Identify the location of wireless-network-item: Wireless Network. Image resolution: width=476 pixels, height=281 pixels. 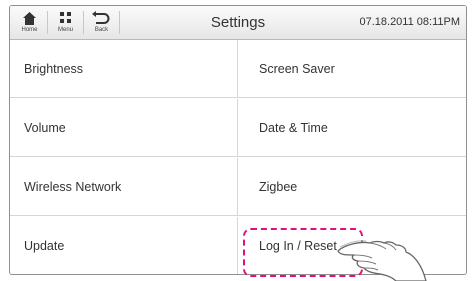
(124, 186).